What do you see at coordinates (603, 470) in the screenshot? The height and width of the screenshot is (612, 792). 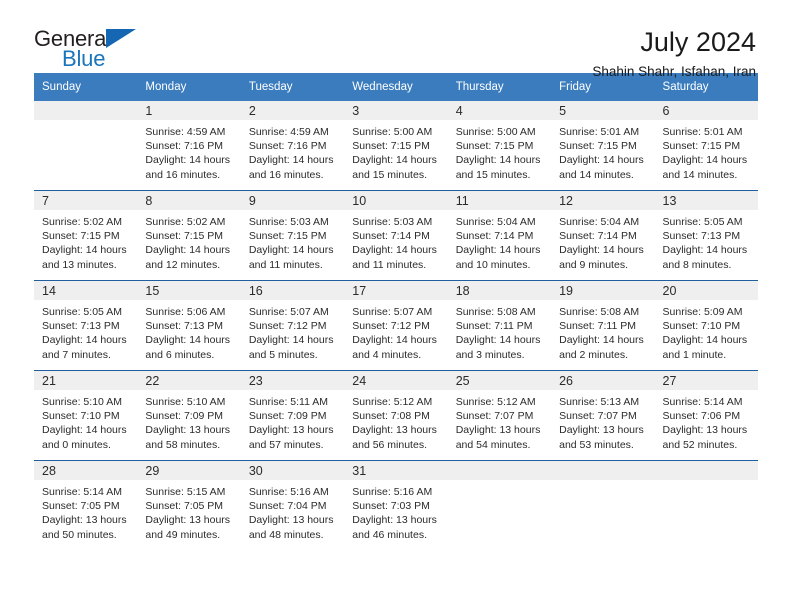 I see `day-number` at bounding box center [603, 470].